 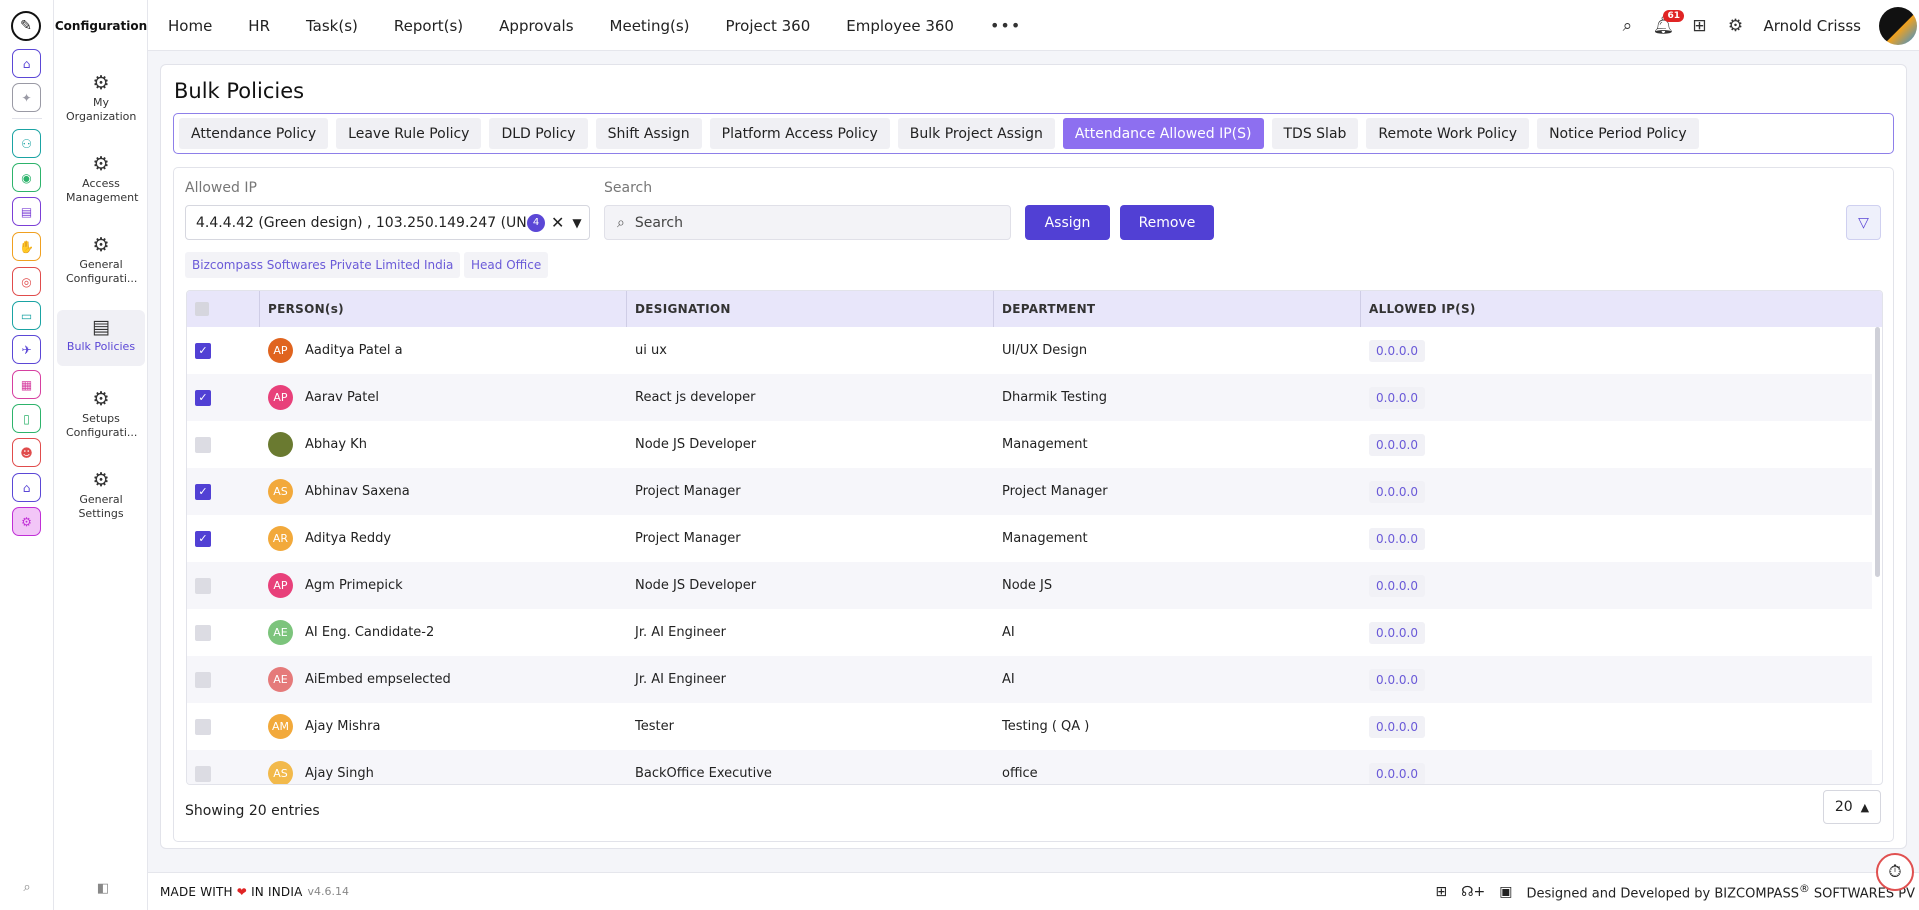 I want to click on subnav-item-1: ⚙ Access Management, so click(x=101, y=177).